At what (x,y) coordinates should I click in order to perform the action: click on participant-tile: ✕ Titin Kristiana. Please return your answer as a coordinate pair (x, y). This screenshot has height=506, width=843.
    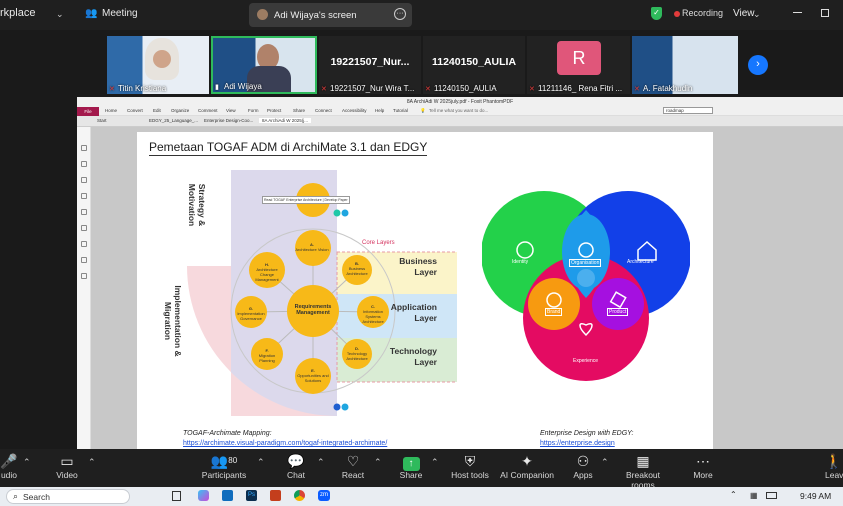
    Looking at the image, I should click on (158, 65).